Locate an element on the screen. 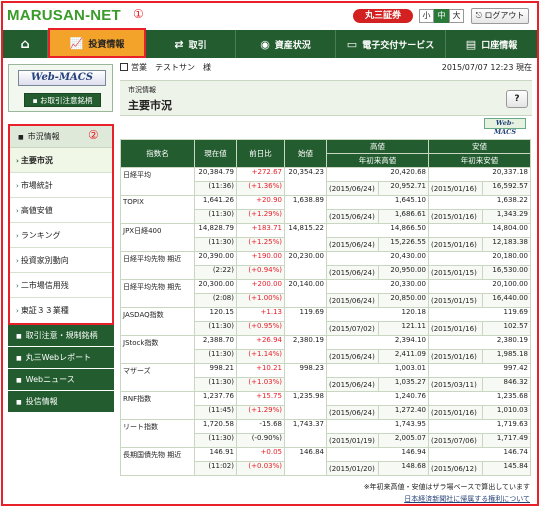 The height and width of the screenshot is (507, 540). user-info-line: 営業 テストサン 様 2015/07/07 12:23 現在 is located at coordinates (326, 68).